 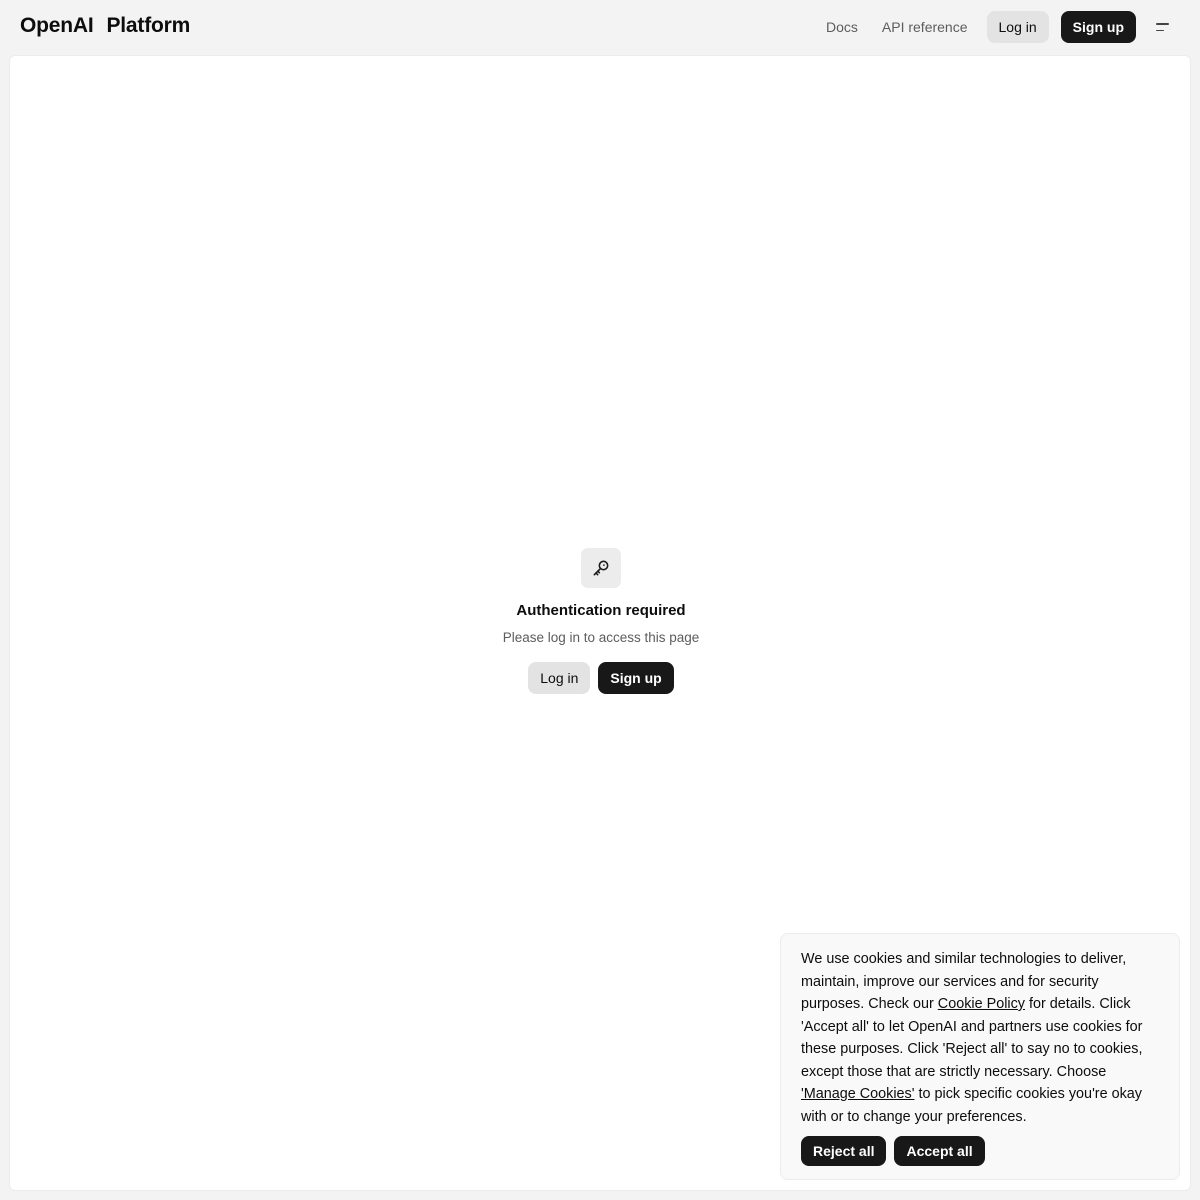 I want to click on manage-cookies-link: 'Manage Cookies', so click(x=858, y=1094).